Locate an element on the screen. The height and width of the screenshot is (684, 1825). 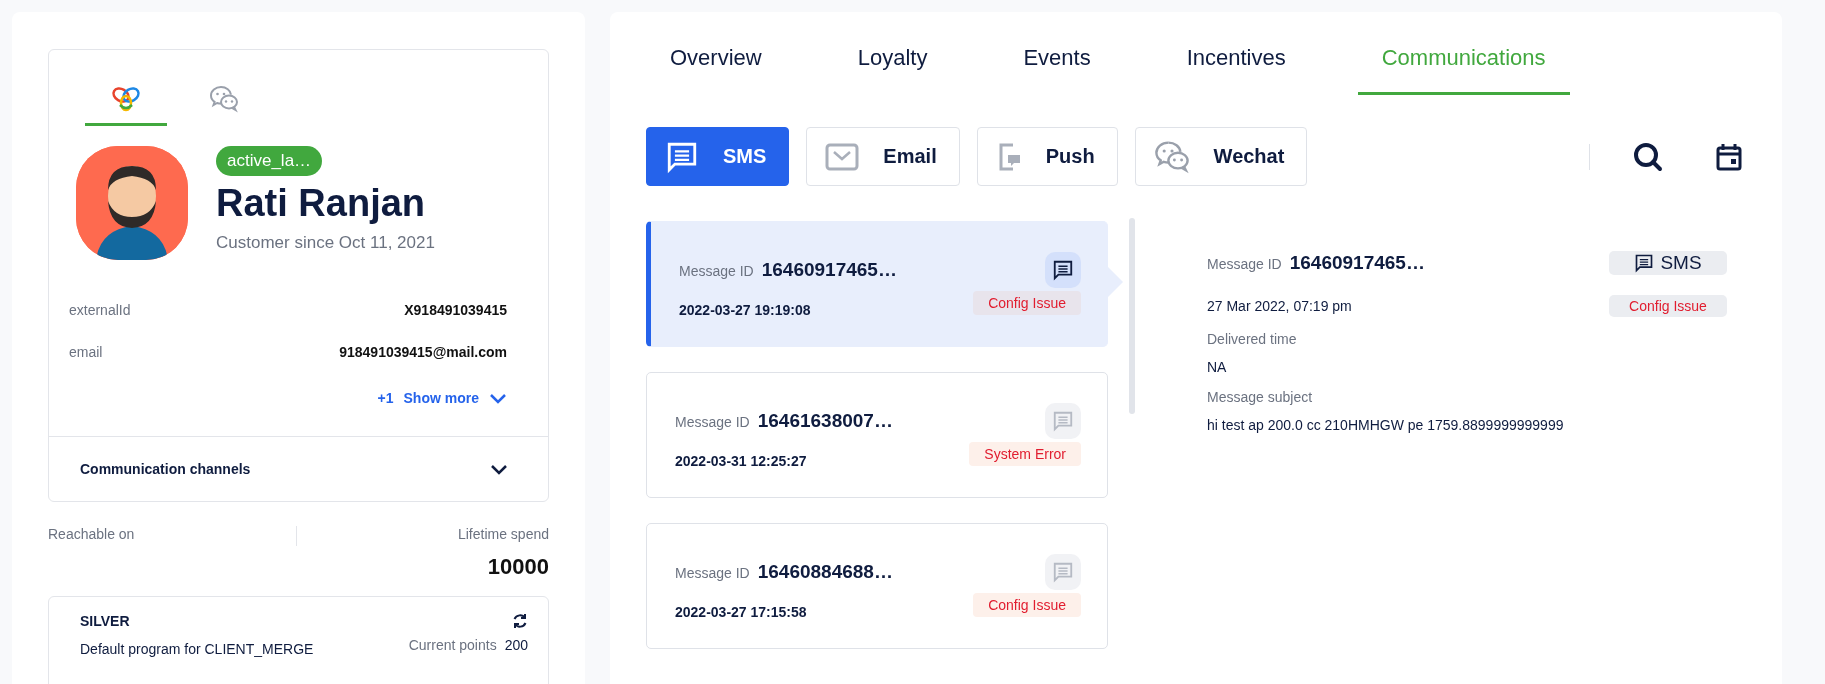
message-time: 2022-03-27 17:15:58 is located at coordinates (741, 612).